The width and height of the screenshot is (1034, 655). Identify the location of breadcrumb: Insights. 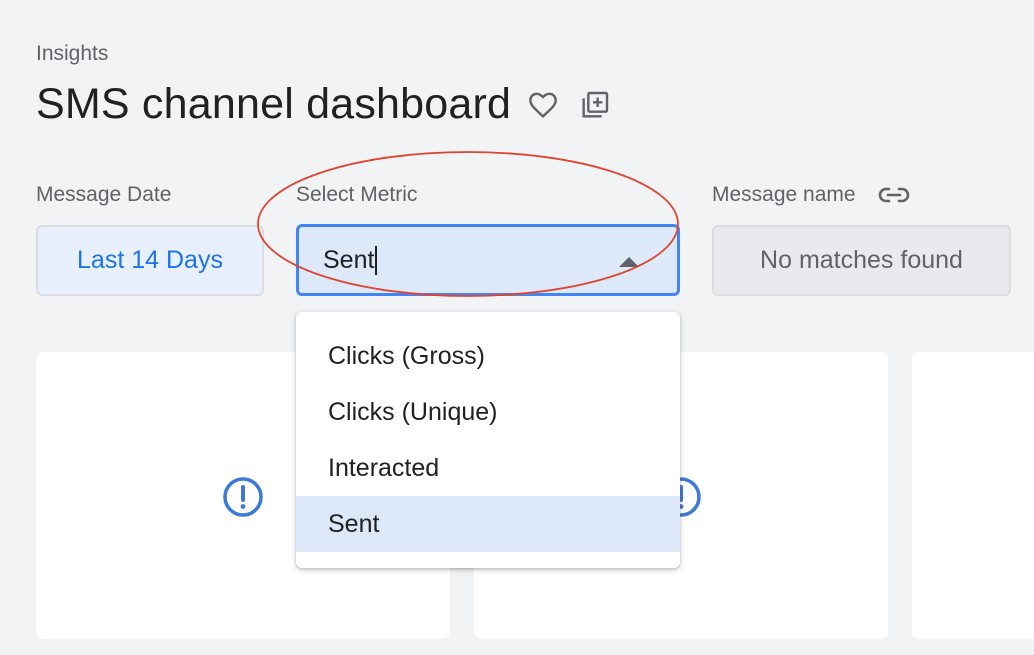
(72, 54).